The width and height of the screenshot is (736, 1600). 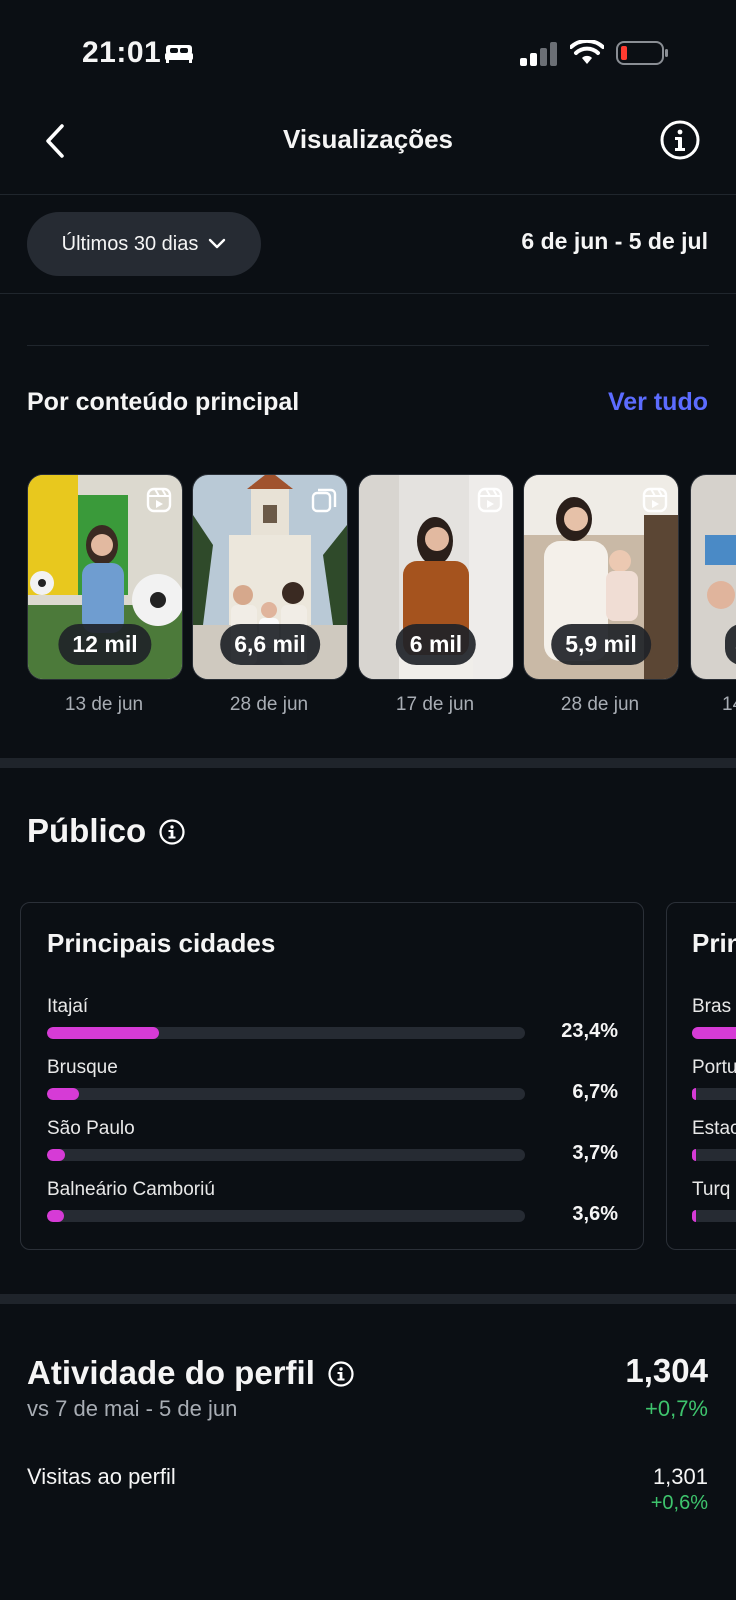 What do you see at coordinates (680, 1476) in the screenshot?
I see `profile-visits-value: 1,301` at bounding box center [680, 1476].